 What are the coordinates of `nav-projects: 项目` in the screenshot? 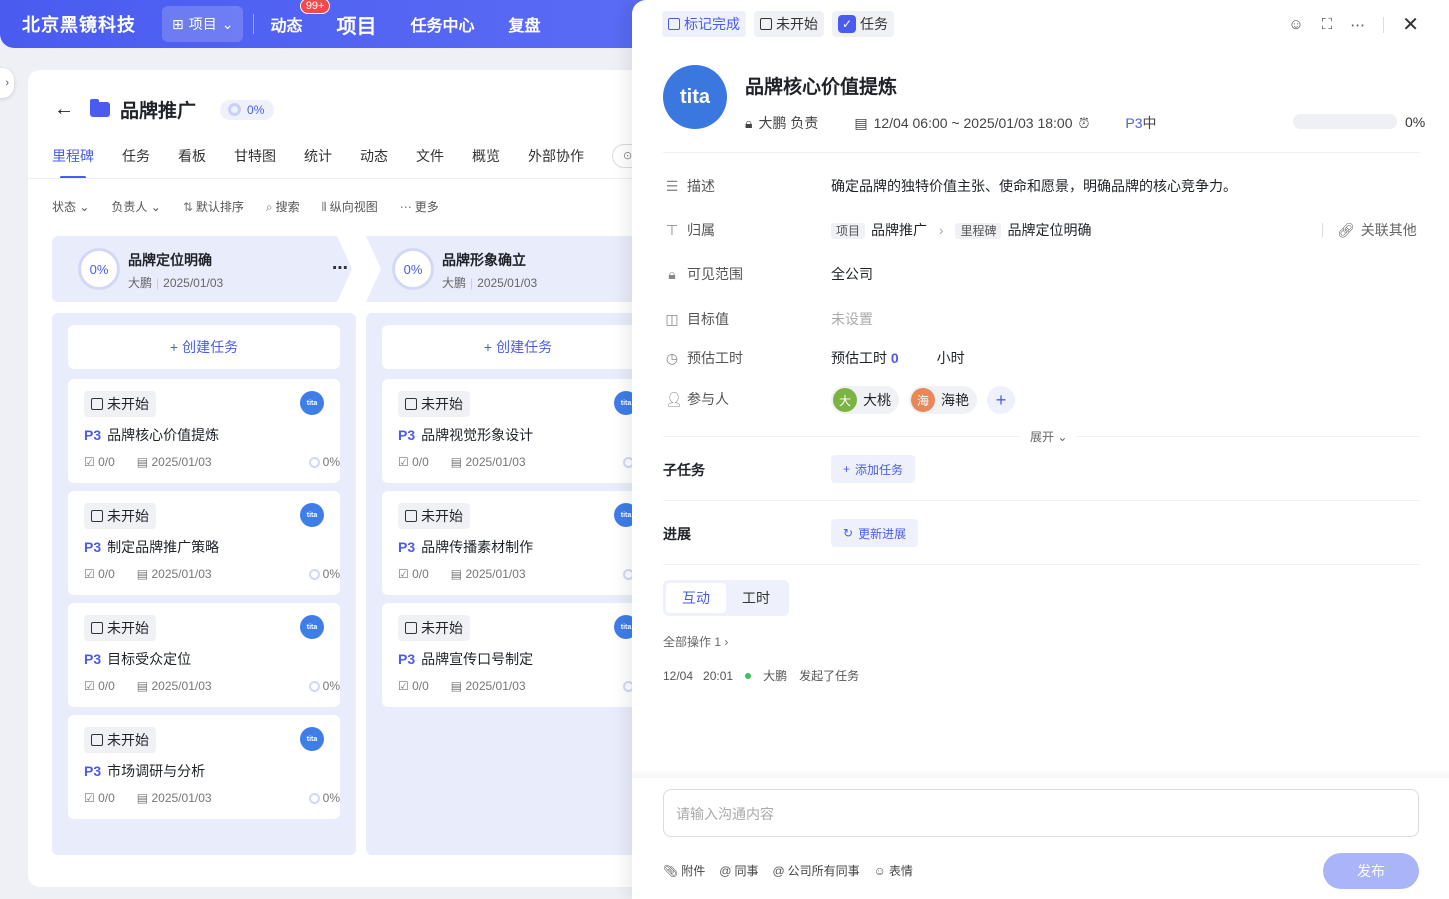 It's located at (356, 24).